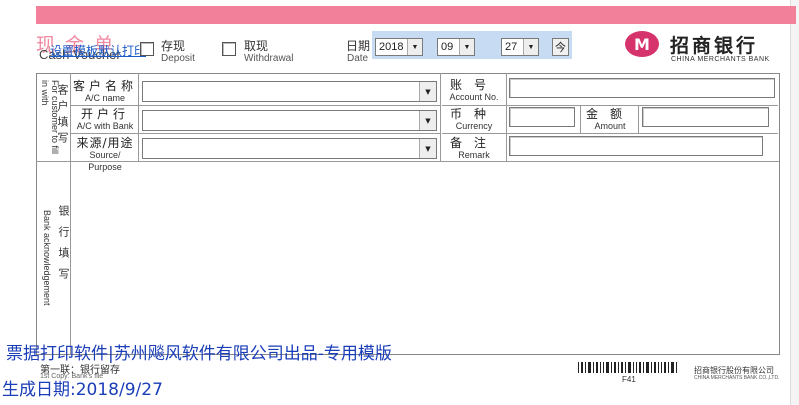 The width and height of the screenshot is (799, 405). I want to click on account-name-label: 客户名称 A/C name, so click(104, 91).